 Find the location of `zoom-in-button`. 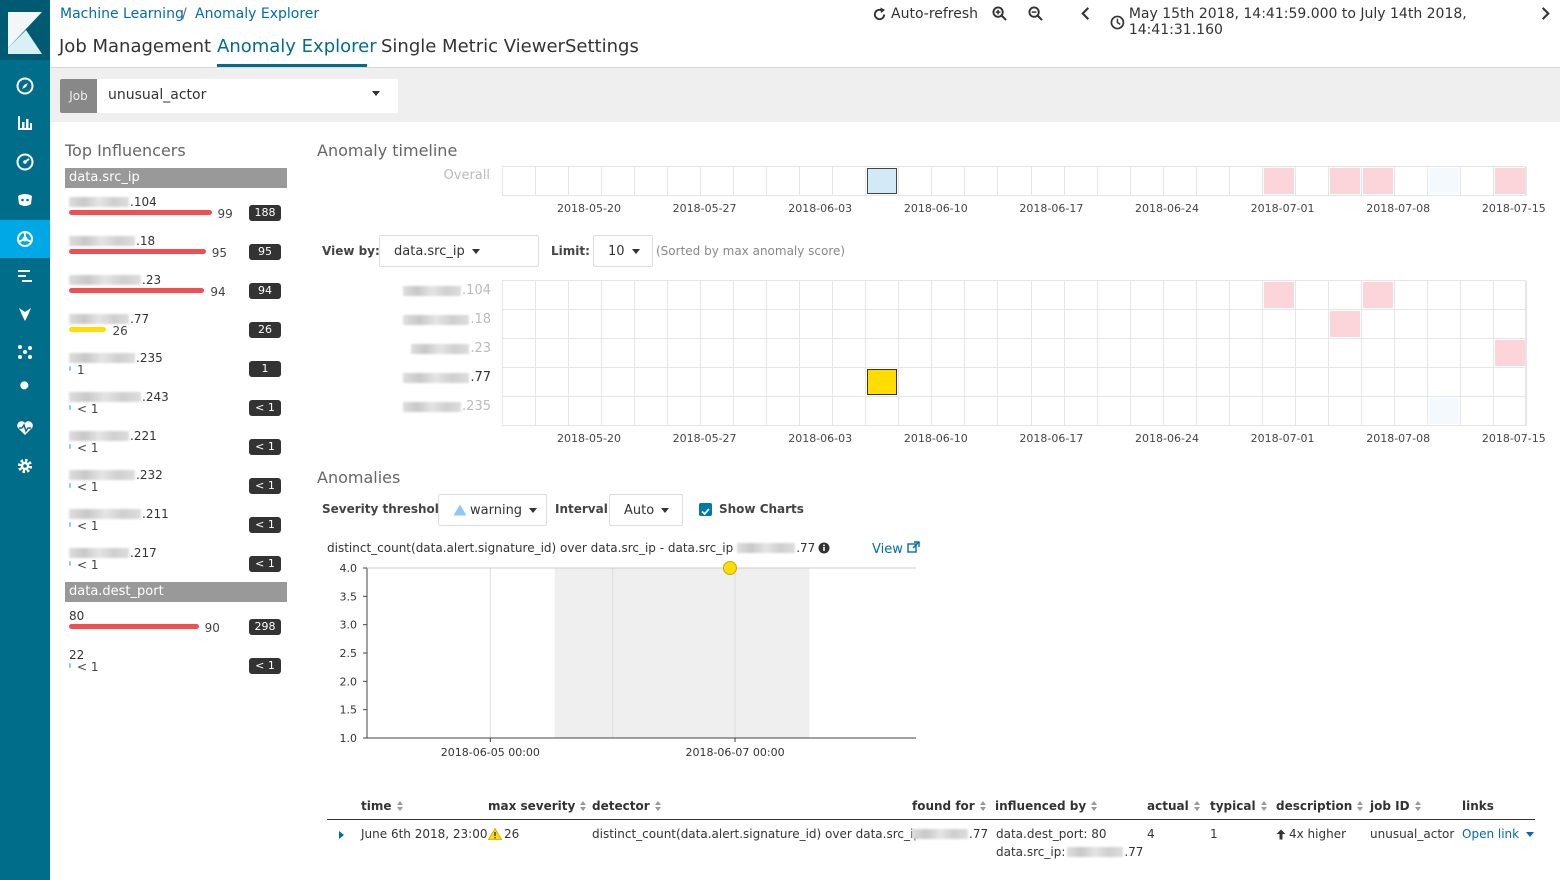

zoom-in-button is located at coordinates (999, 13).